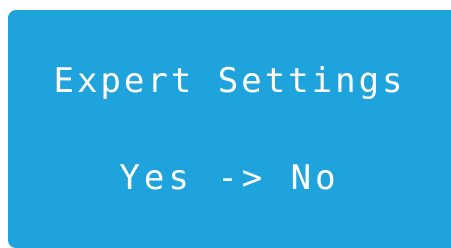  Describe the element at coordinates (229, 81) in the screenshot. I see `setting-title: Expert Settings` at that location.